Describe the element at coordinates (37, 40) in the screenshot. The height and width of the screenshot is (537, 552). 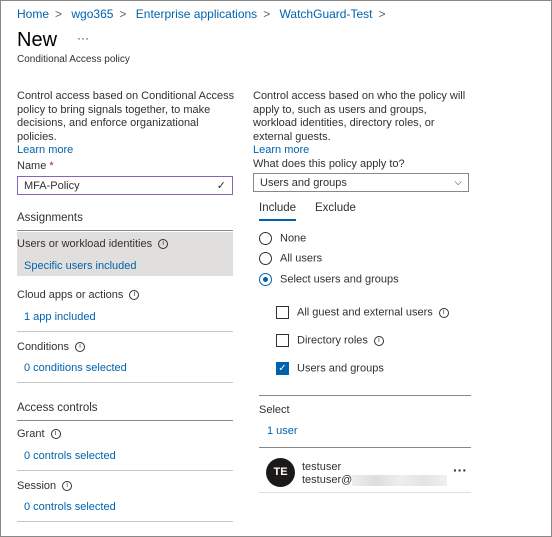
I see `page-title: New` at that location.